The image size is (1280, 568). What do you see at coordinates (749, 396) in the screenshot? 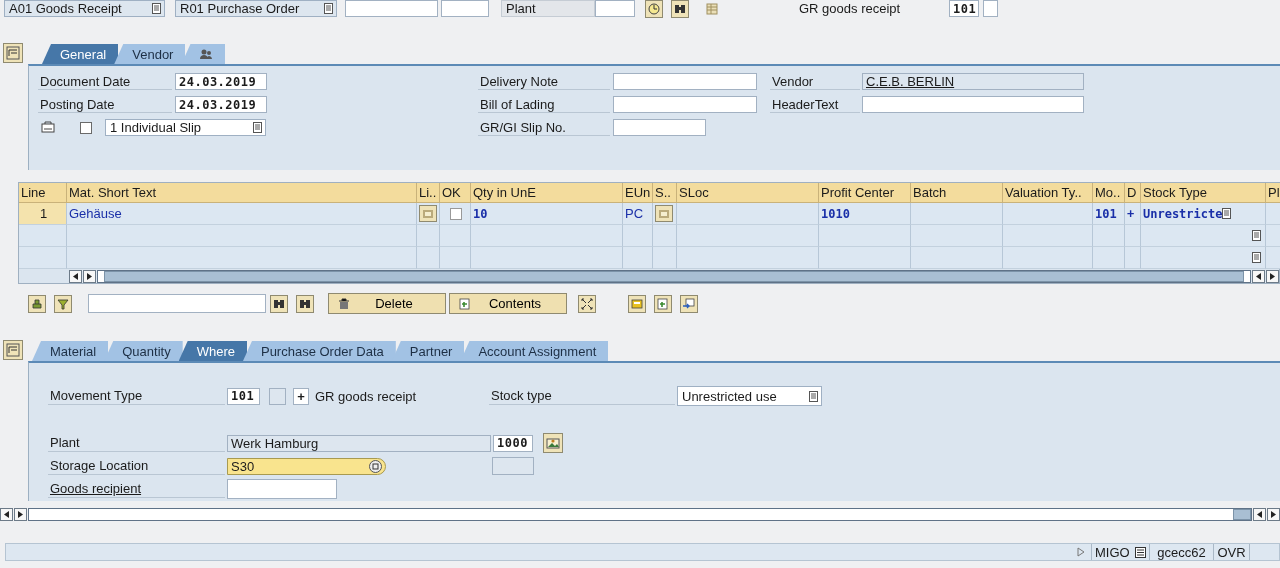
I see `stock-type-dropdown: Unrestricted use` at bounding box center [749, 396].